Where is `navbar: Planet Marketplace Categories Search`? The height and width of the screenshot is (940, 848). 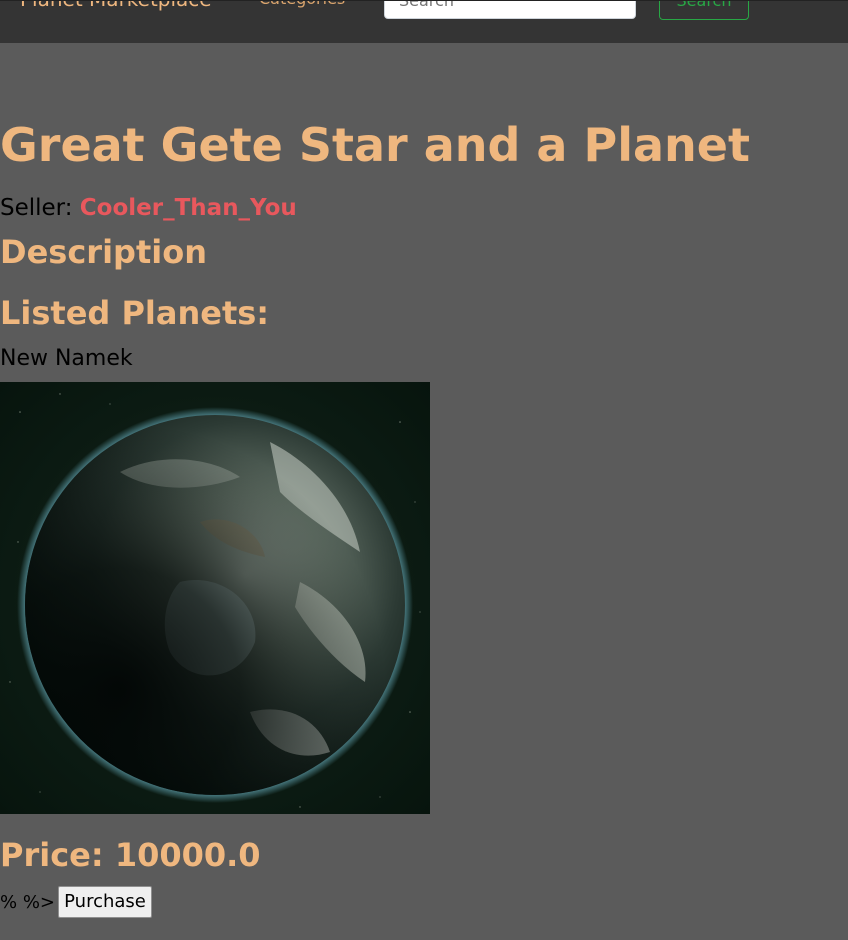 navbar: Planet Marketplace Categories Search is located at coordinates (424, 21).